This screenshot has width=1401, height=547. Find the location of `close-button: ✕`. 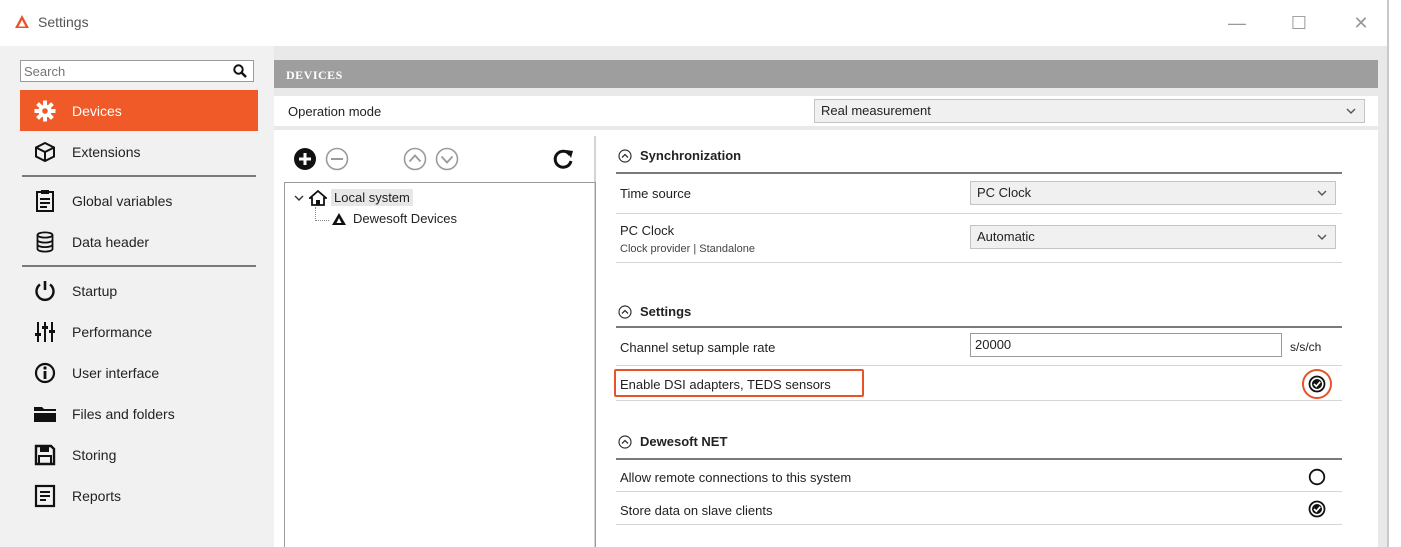

close-button: ✕ is located at coordinates (1361, 23).